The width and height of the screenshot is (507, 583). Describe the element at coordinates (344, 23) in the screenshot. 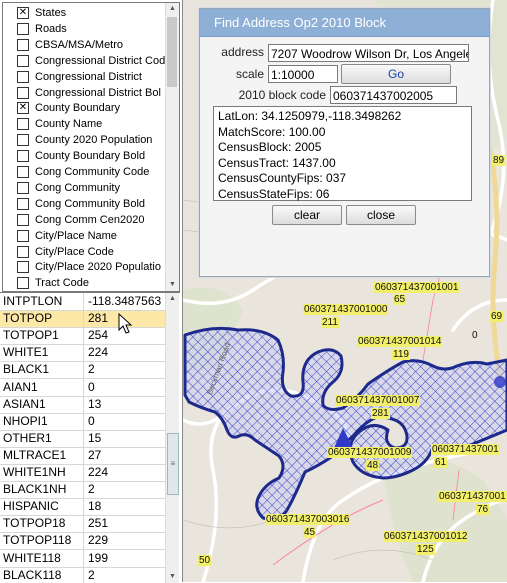

I see `dialog-title: Find Address Op2 2010 Block` at that location.